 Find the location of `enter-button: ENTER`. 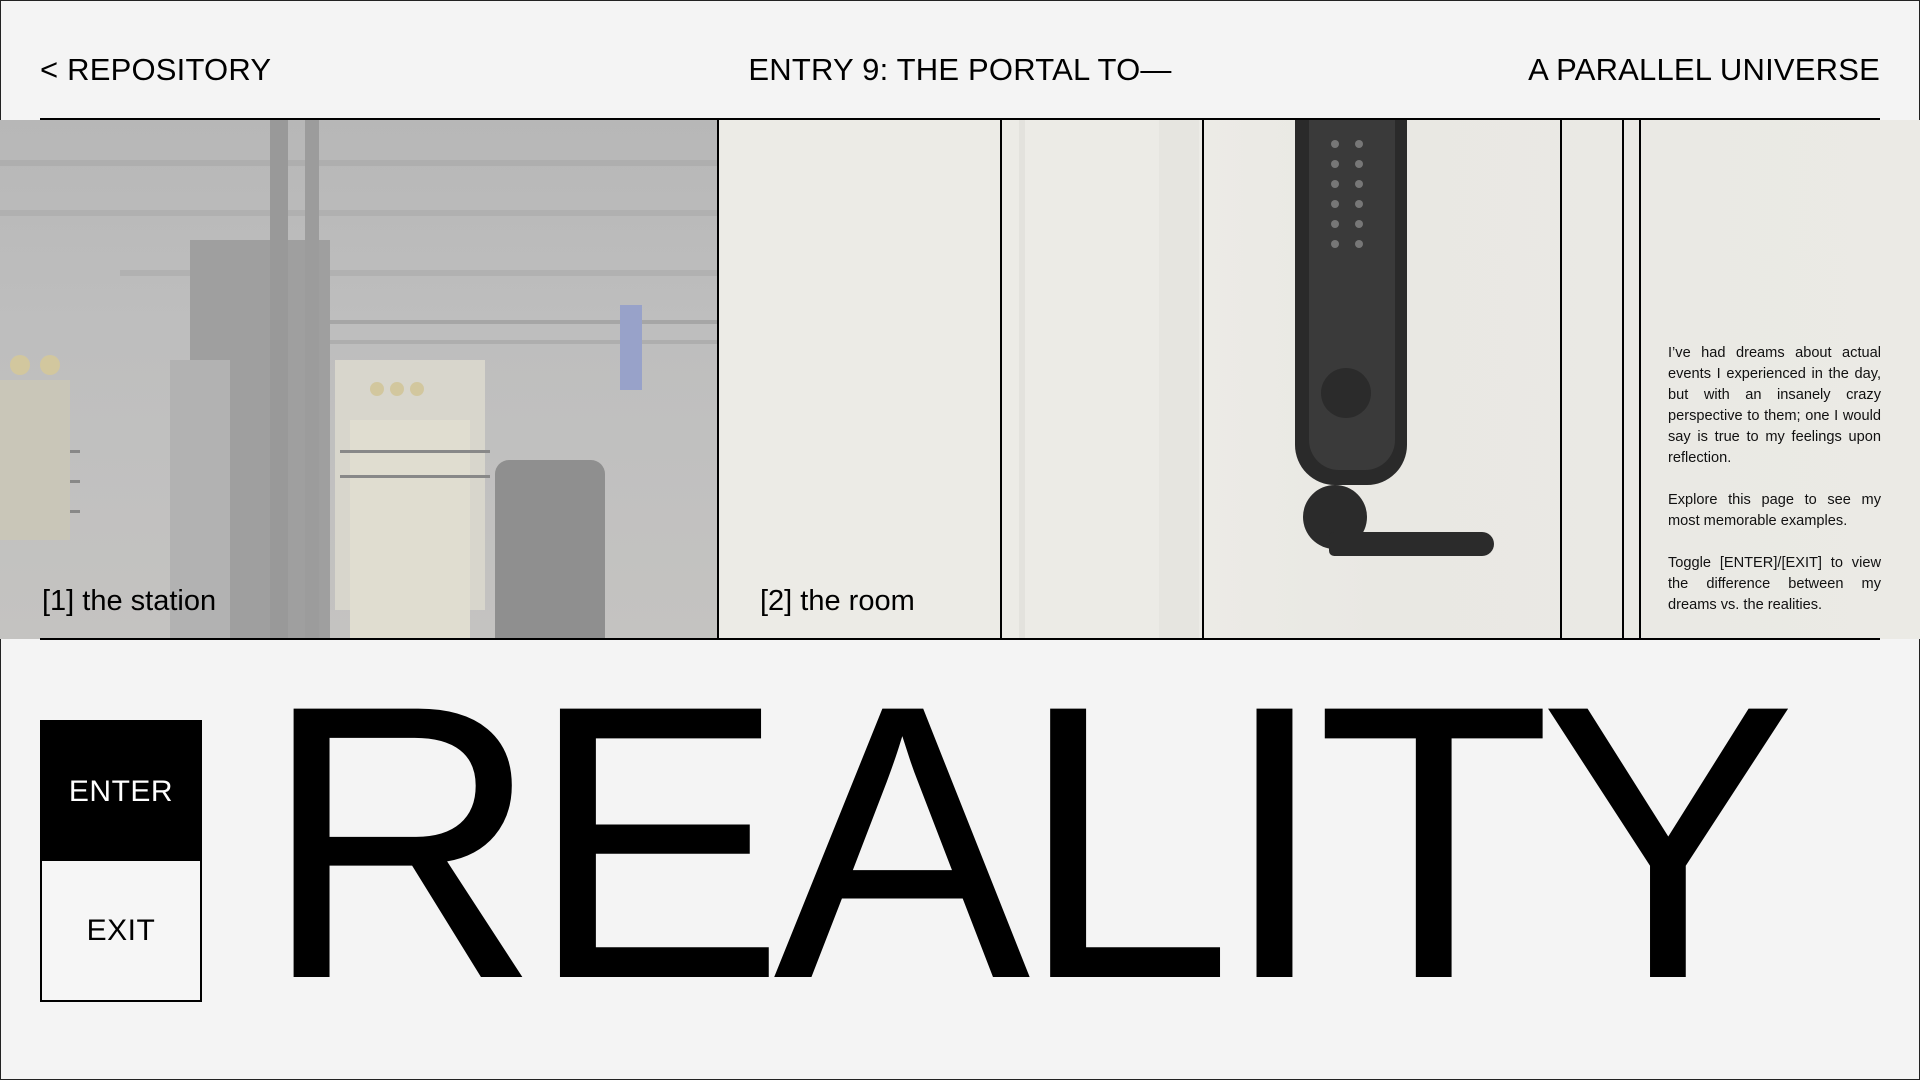

enter-button: ENTER is located at coordinates (121, 791).